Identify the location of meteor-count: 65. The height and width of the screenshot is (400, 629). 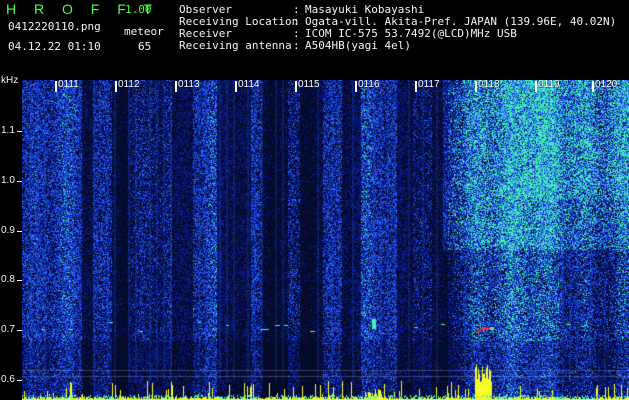
(145, 46).